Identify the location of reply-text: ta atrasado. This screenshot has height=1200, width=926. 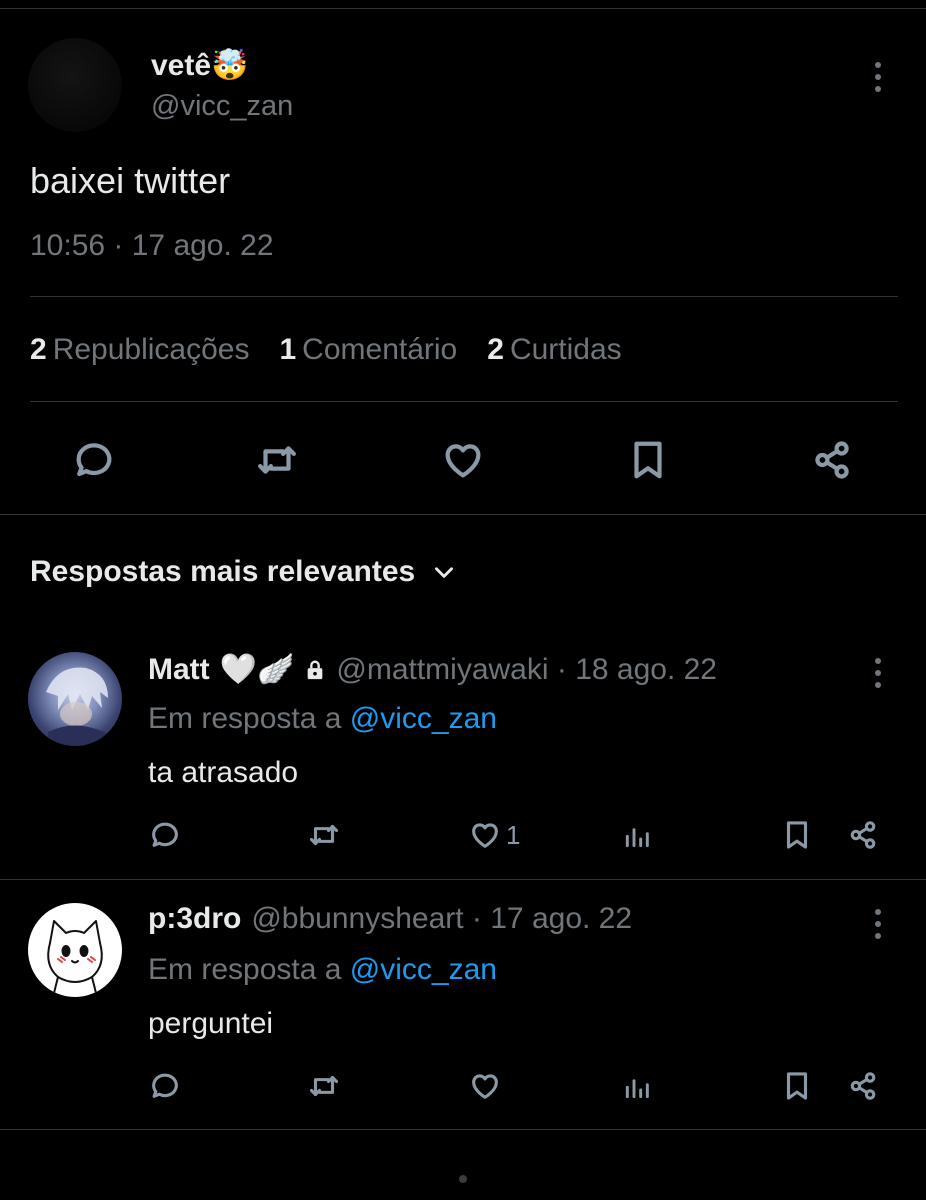
(223, 772).